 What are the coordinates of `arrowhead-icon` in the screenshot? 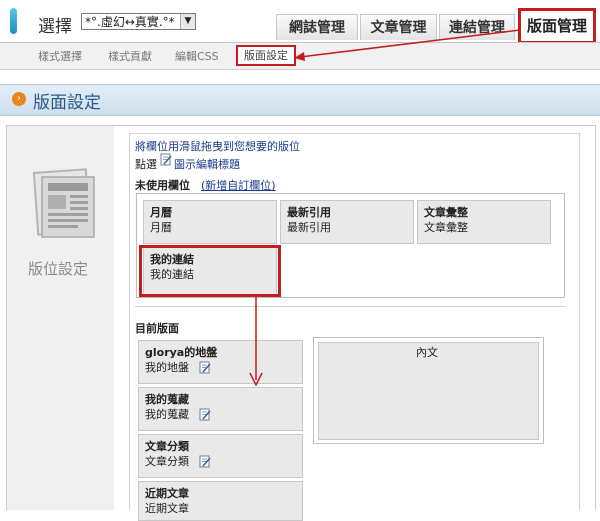 It's located at (299, 56).